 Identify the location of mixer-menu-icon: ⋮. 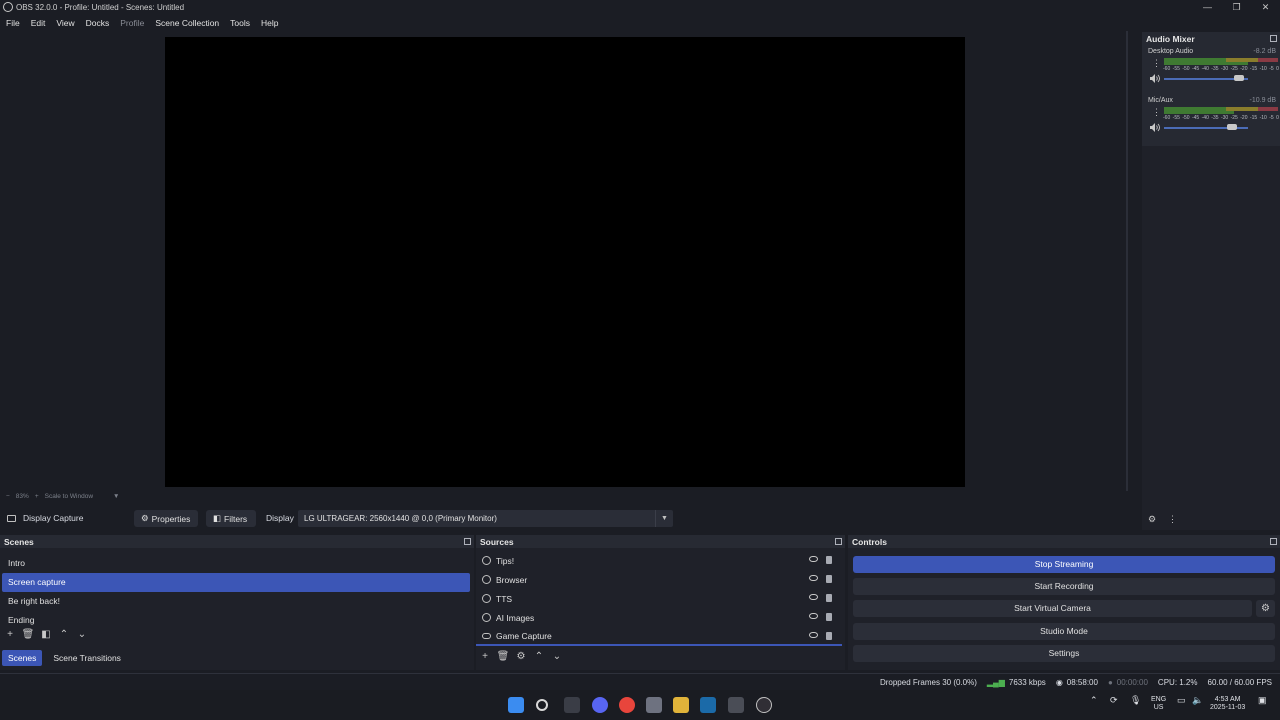
(1172, 519).